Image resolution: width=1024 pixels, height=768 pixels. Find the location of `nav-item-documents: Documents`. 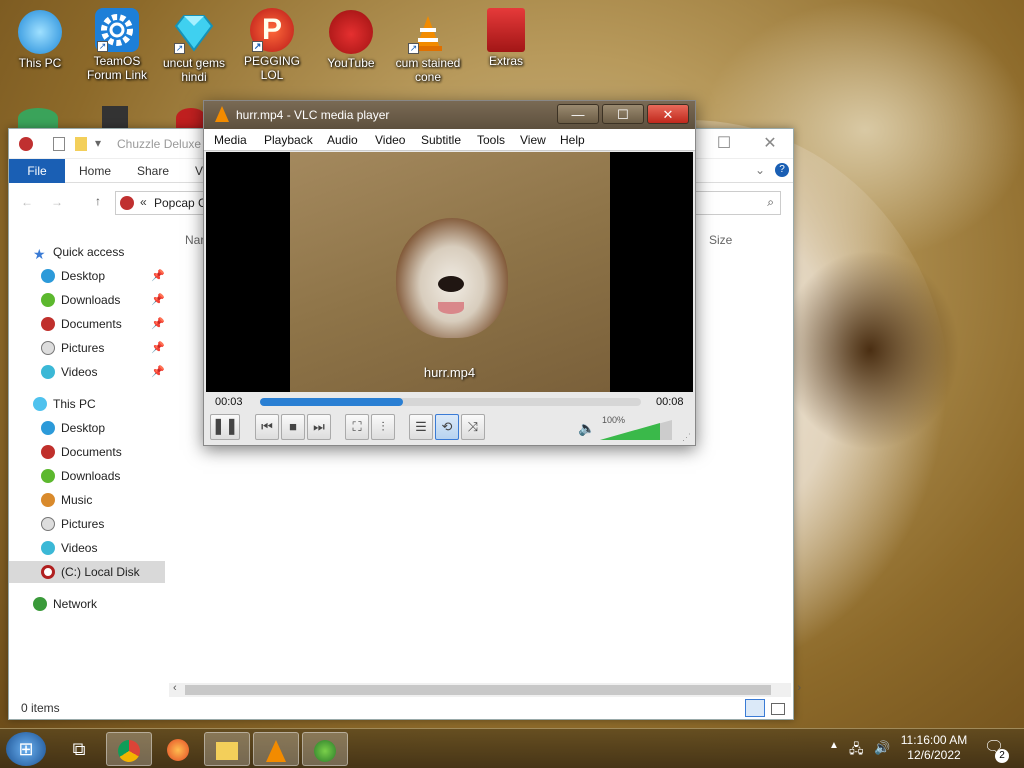

nav-item-documents: Documents is located at coordinates (81, 324).